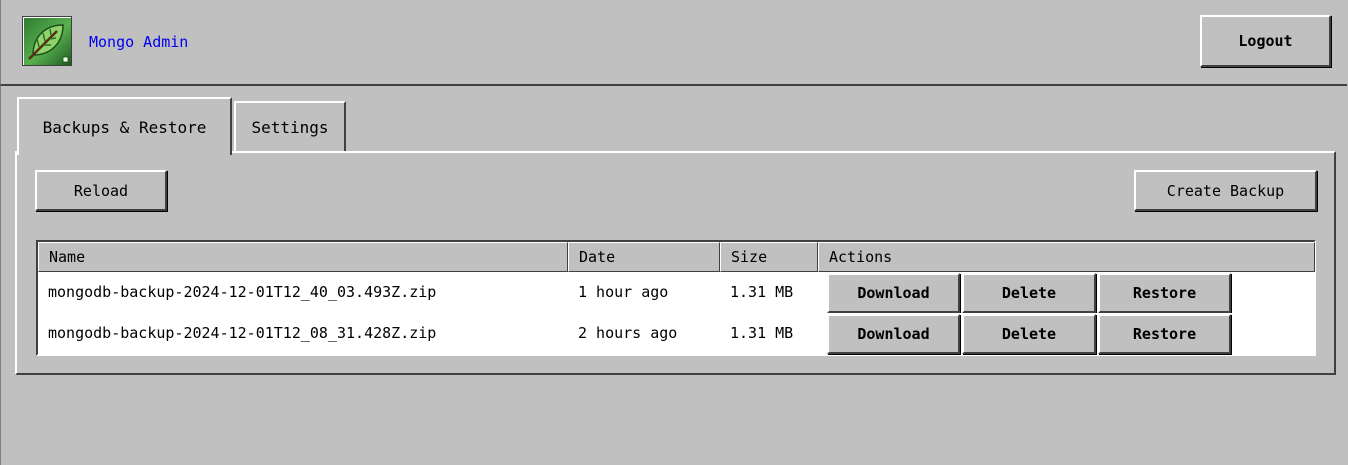 The width and height of the screenshot is (1348, 465). I want to click on tab-backups-restore: Backups & Restore, so click(124, 126).